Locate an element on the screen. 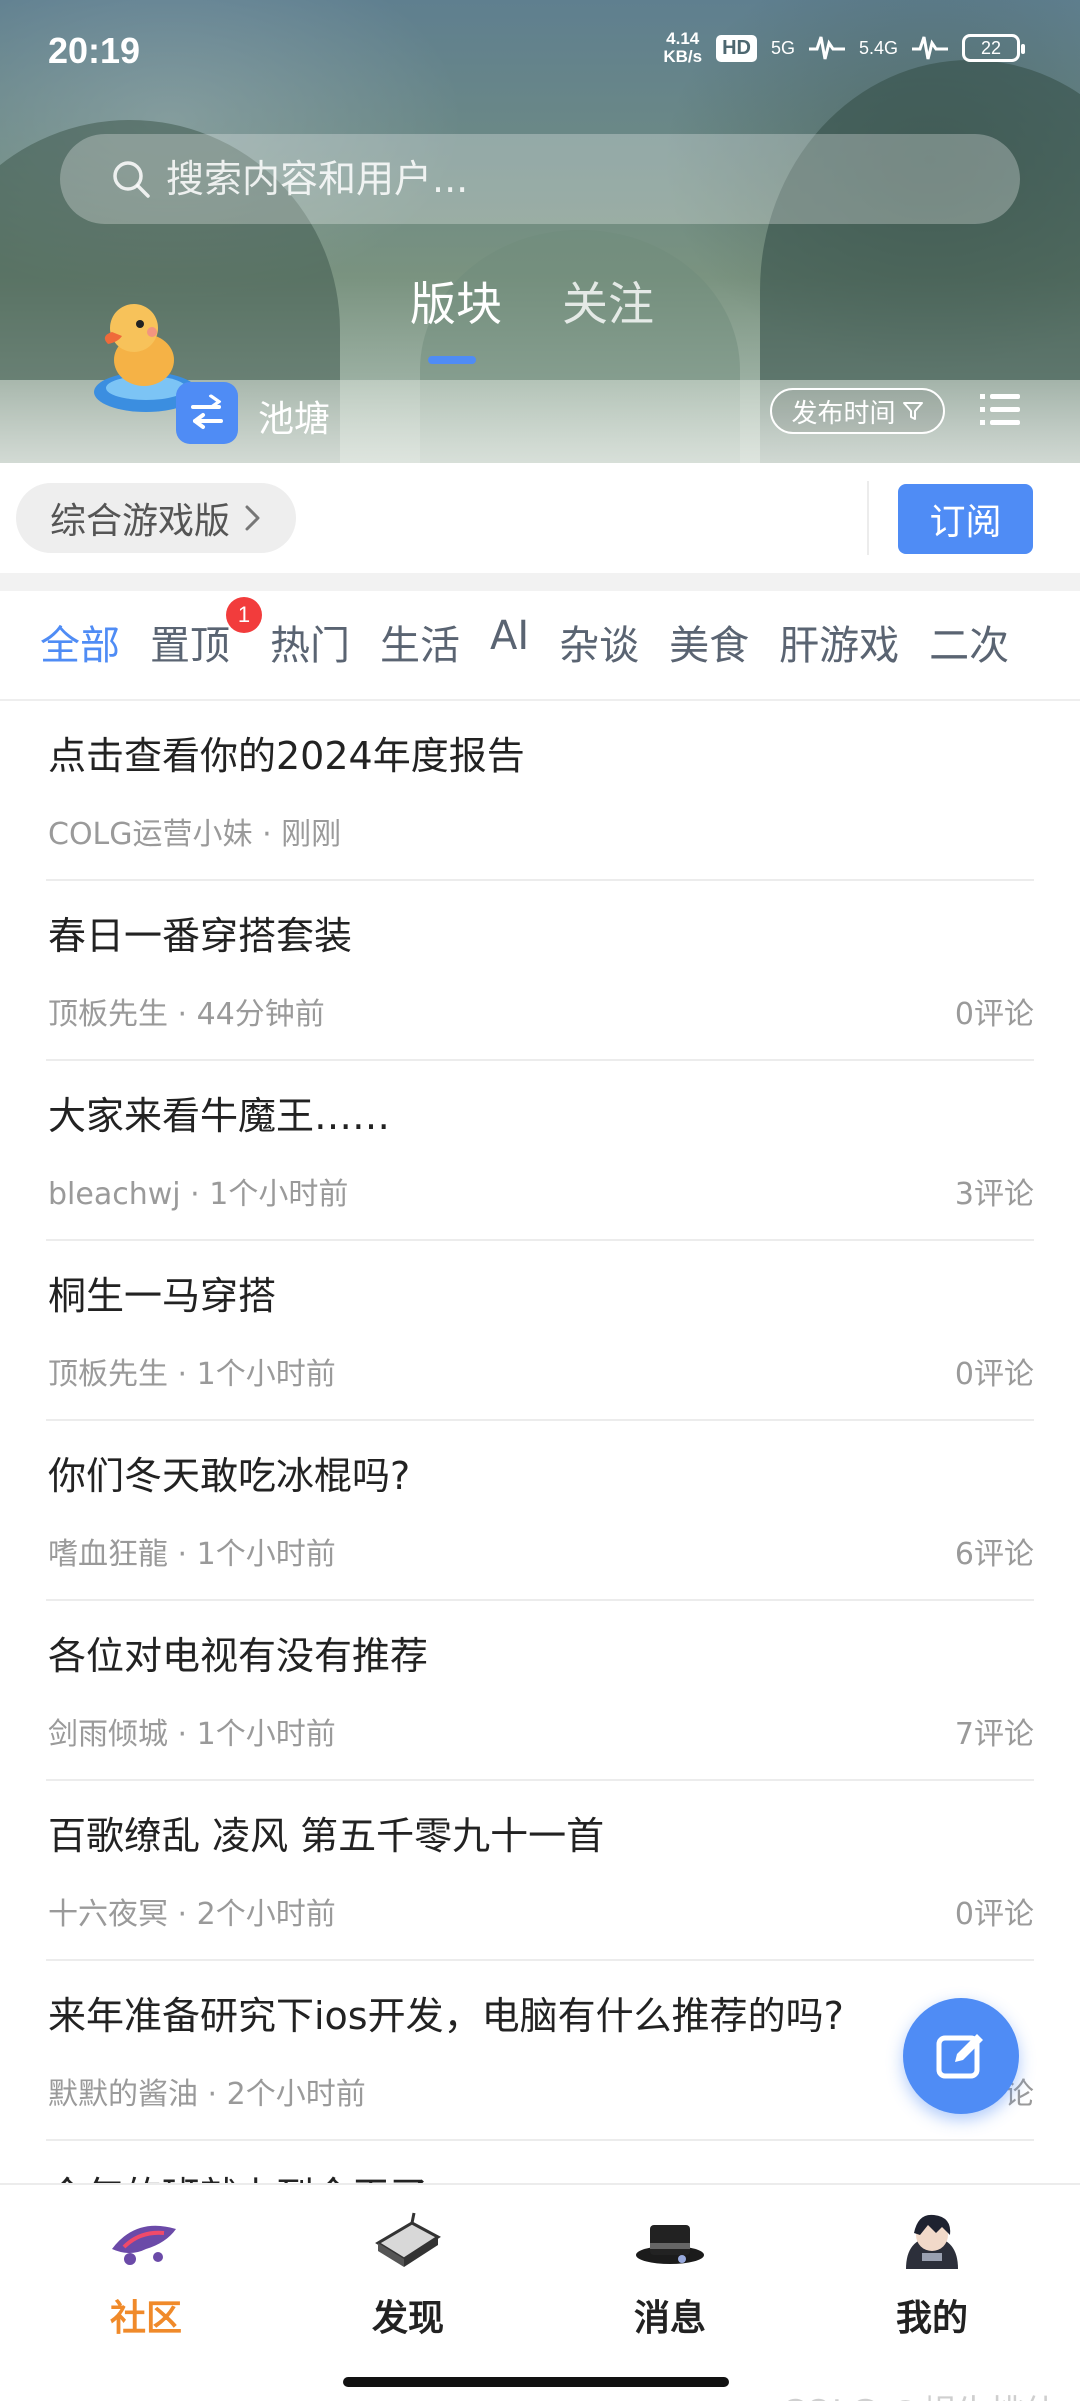 The width and height of the screenshot is (1080, 2401). search-icon is located at coordinates (131, 179).